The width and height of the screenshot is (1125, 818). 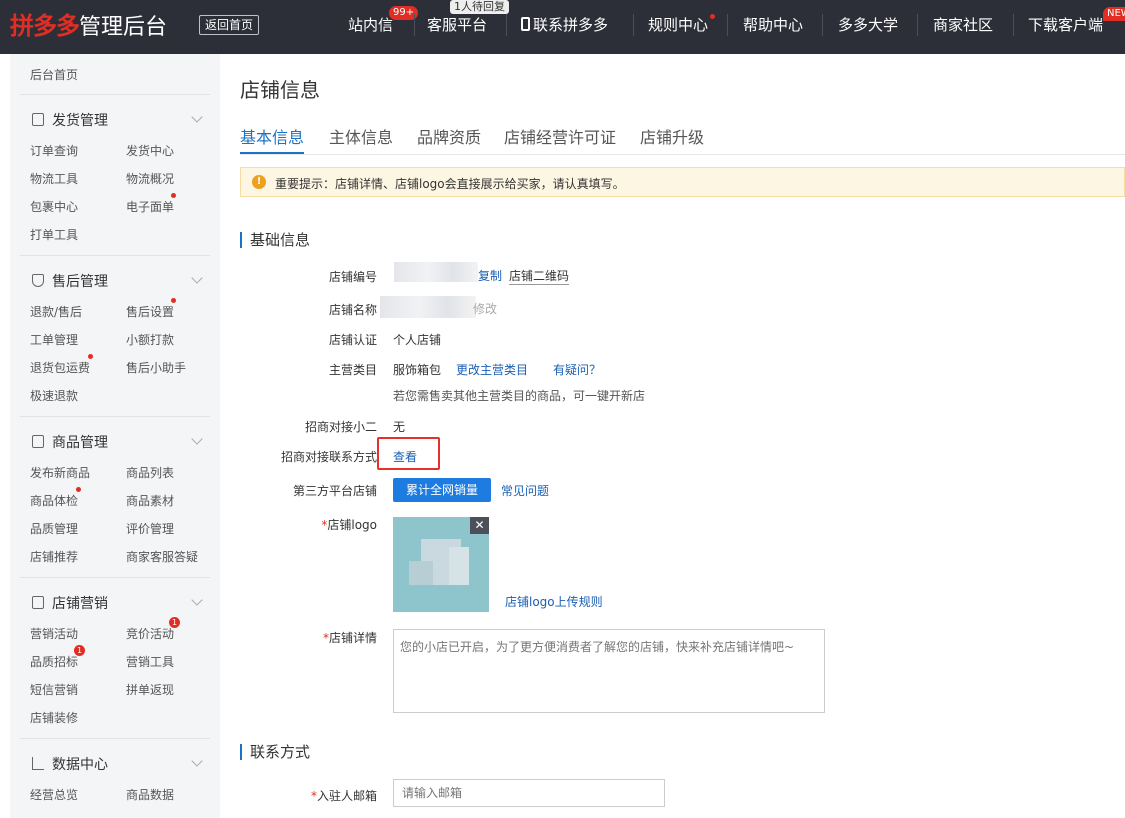 What do you see at coordinates (60, 367) in the screenshot?
I see `sidebar-item-return-shipping: 退货包运费` at bounding box center [60, 367].